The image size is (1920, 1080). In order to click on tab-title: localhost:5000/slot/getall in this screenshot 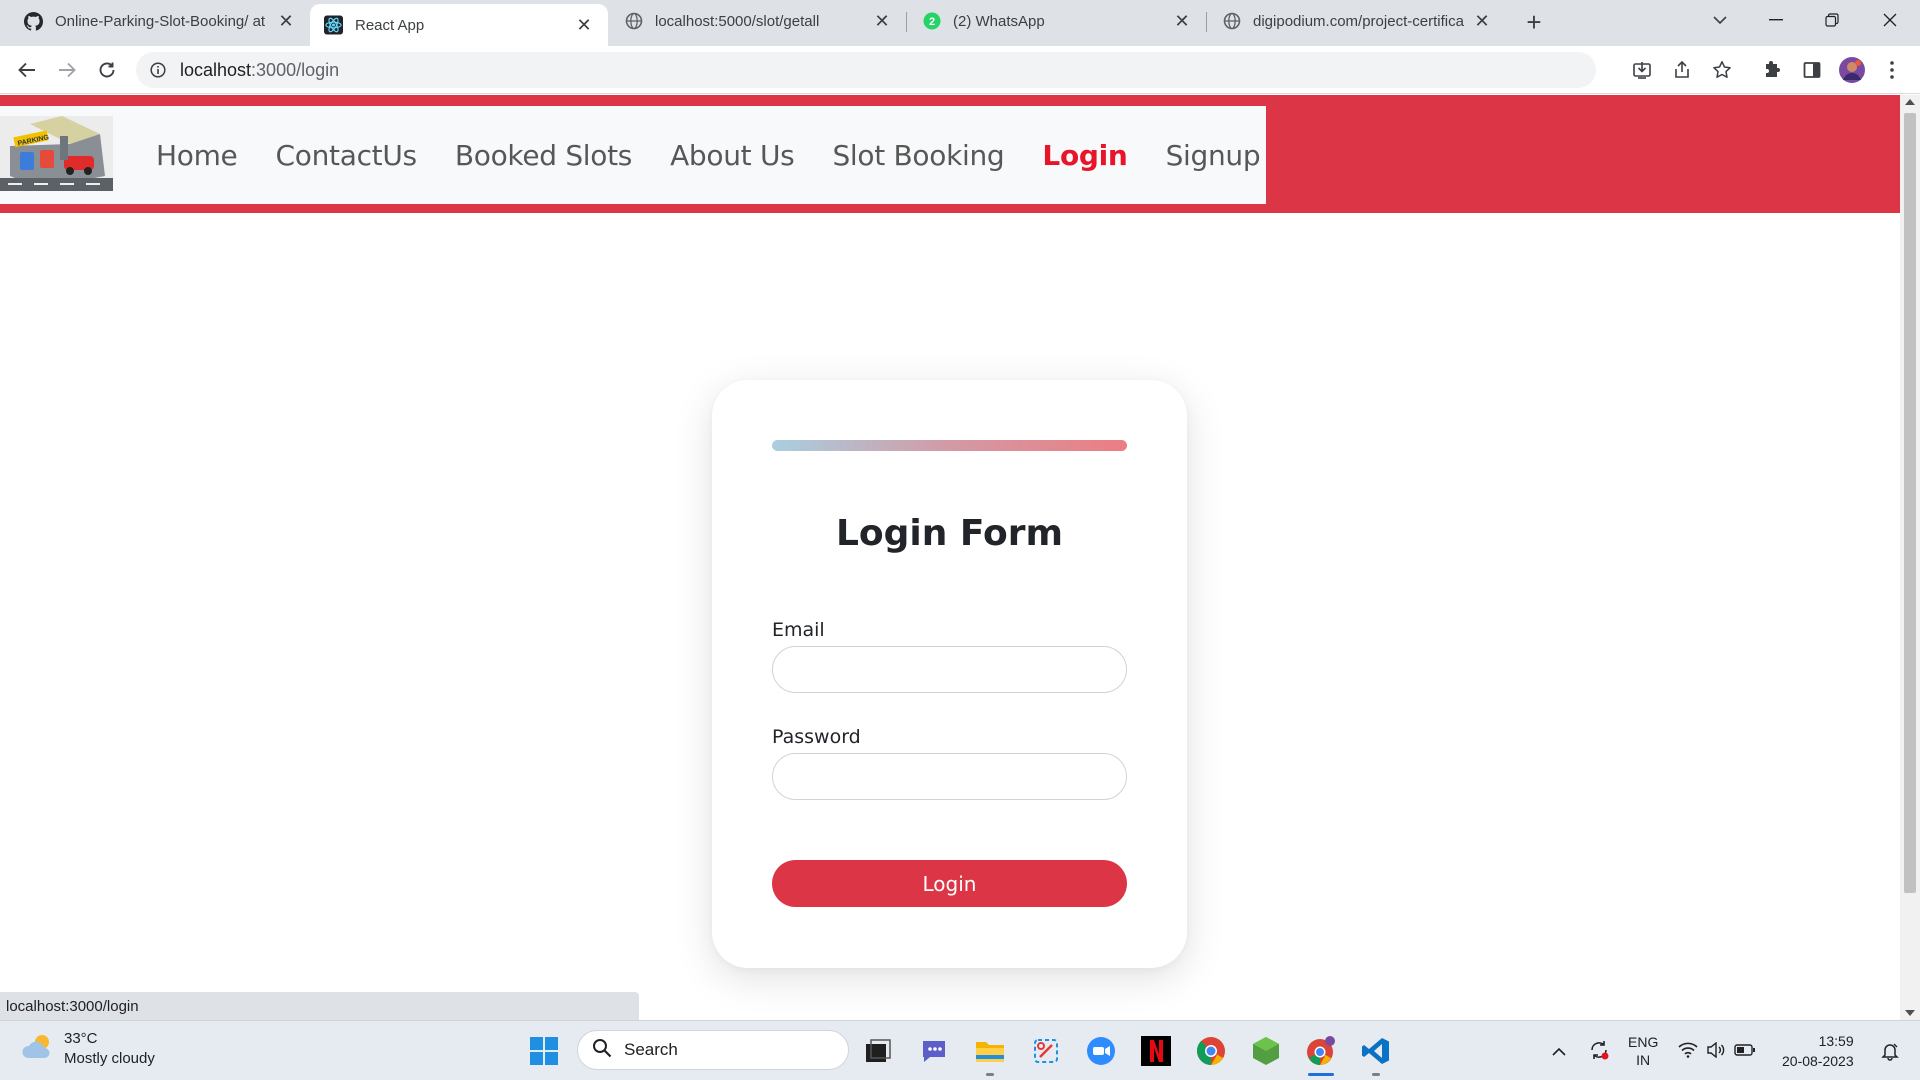, I will do `click(737, 21)`.